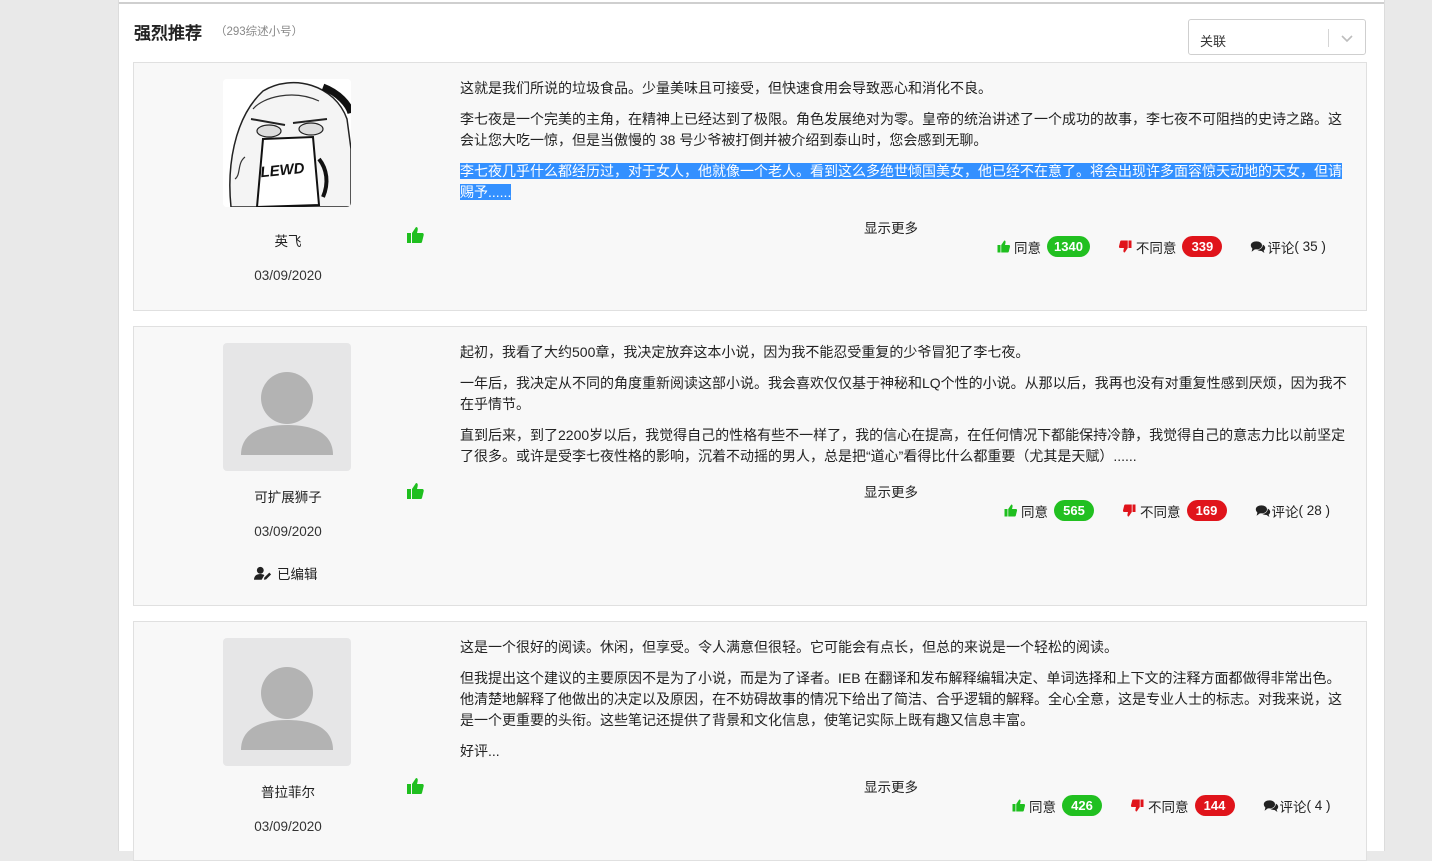 This screenshot has height=861, width=1432. Describe the element at coordinates (1318, 805) in the screenshot. I see `comment-count: ( 4 )` at that location.